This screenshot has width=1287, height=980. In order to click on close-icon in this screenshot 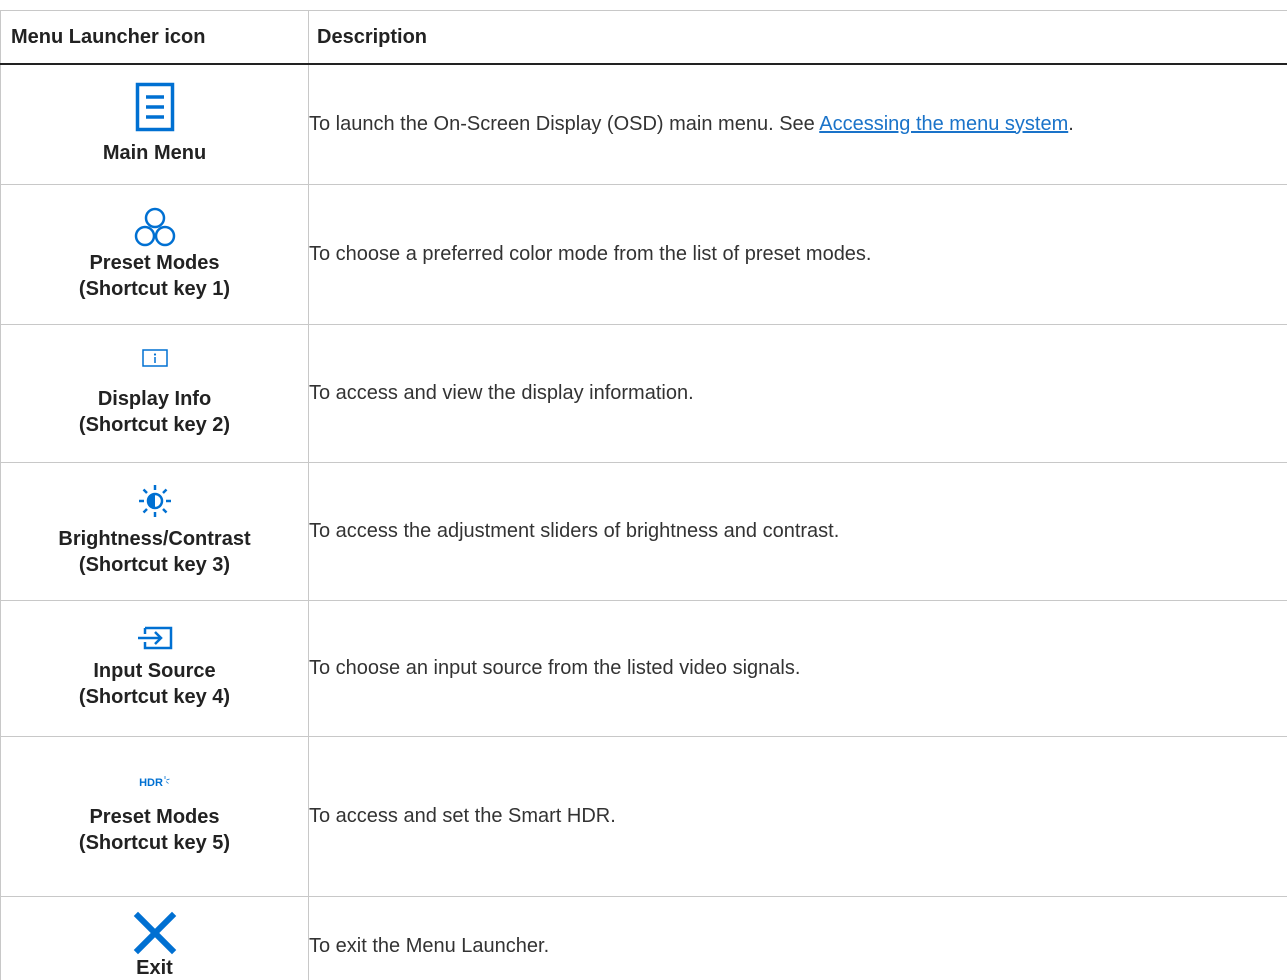, I will do `click(154, 933)`.